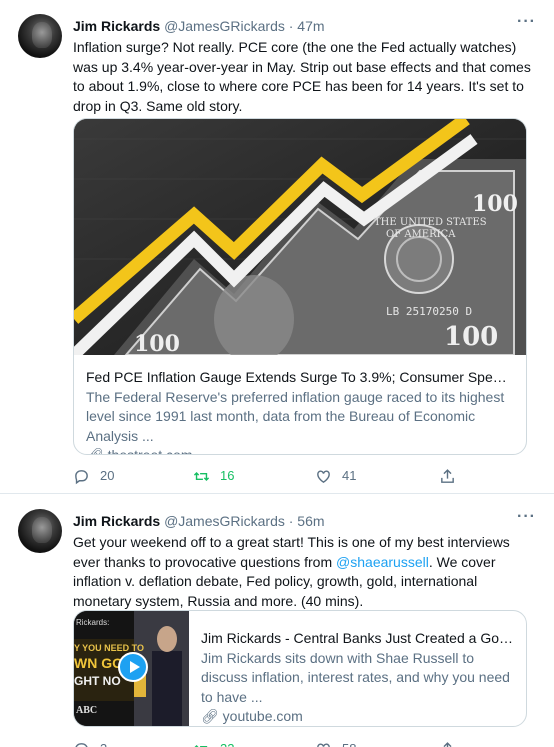 This screenshot has height=747, width=554. What do you see at coordinates (303, 743) in the screenshot?
I see `tweet-actions: 3 22 58` at bounding box center [303, 743].